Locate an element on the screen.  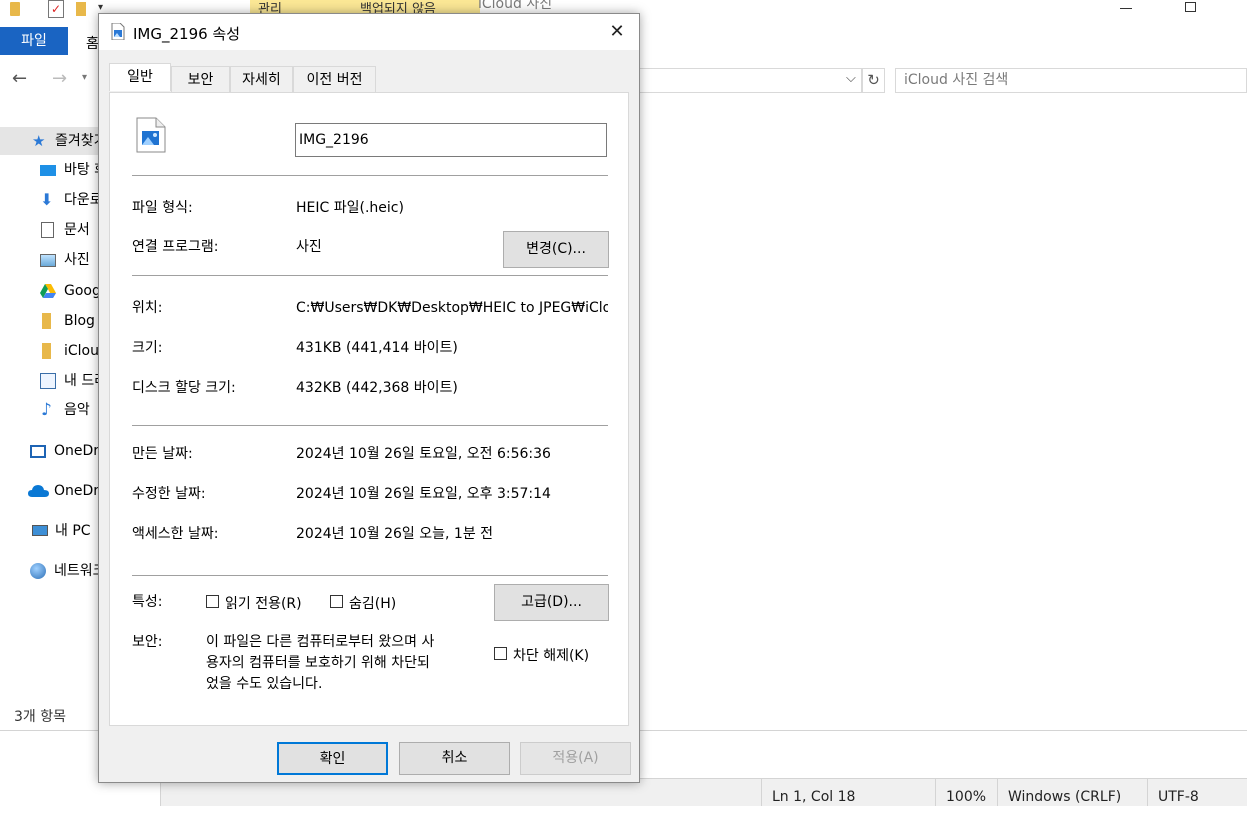
minimize-button is located at coordinates (1126, 8).